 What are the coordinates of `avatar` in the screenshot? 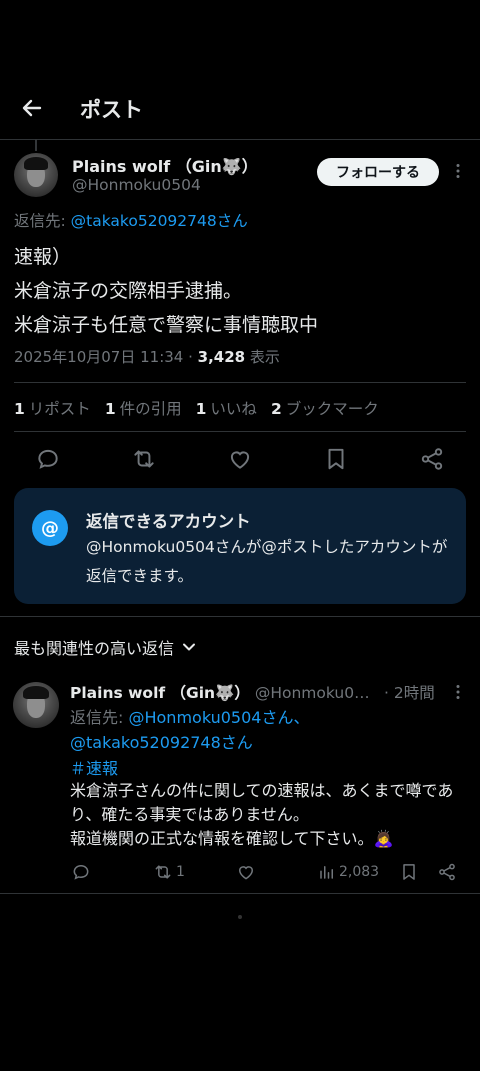 It's located at (36, 175).